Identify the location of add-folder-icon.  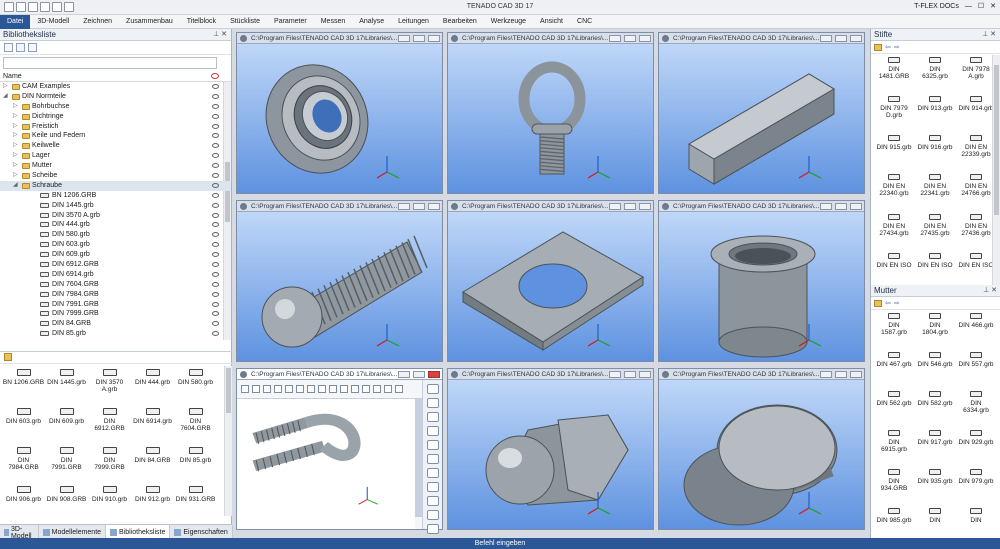
(8, 47).